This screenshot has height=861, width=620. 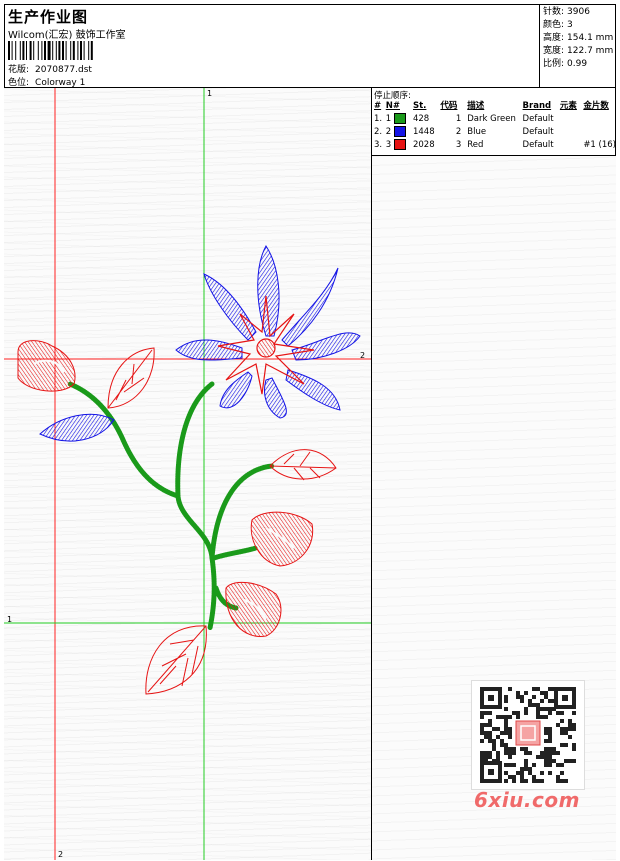 What do you see at coordinates (9, 619) in the screenshot?
I see `guide-label-h-green: 1` at bounding box center [9, 619].